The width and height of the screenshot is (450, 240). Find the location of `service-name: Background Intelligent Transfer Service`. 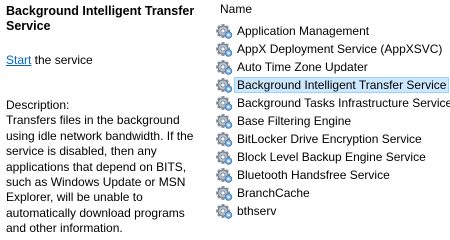

service-name: Background Intelligent Transfer Service is located at coordinates (341, 85).